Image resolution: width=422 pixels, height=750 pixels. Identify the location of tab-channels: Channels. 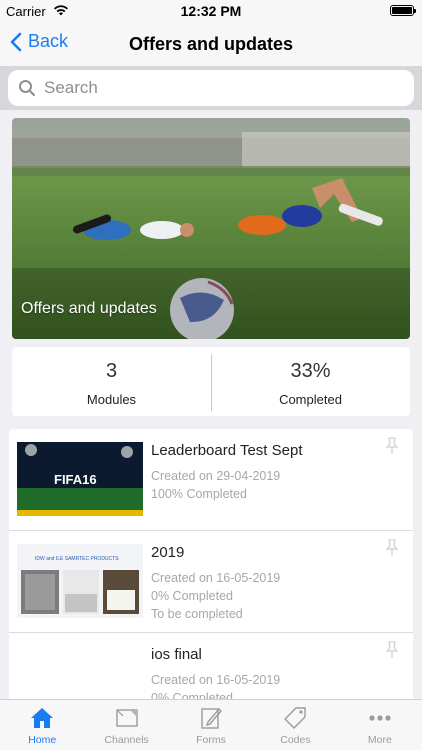
(126, 725).